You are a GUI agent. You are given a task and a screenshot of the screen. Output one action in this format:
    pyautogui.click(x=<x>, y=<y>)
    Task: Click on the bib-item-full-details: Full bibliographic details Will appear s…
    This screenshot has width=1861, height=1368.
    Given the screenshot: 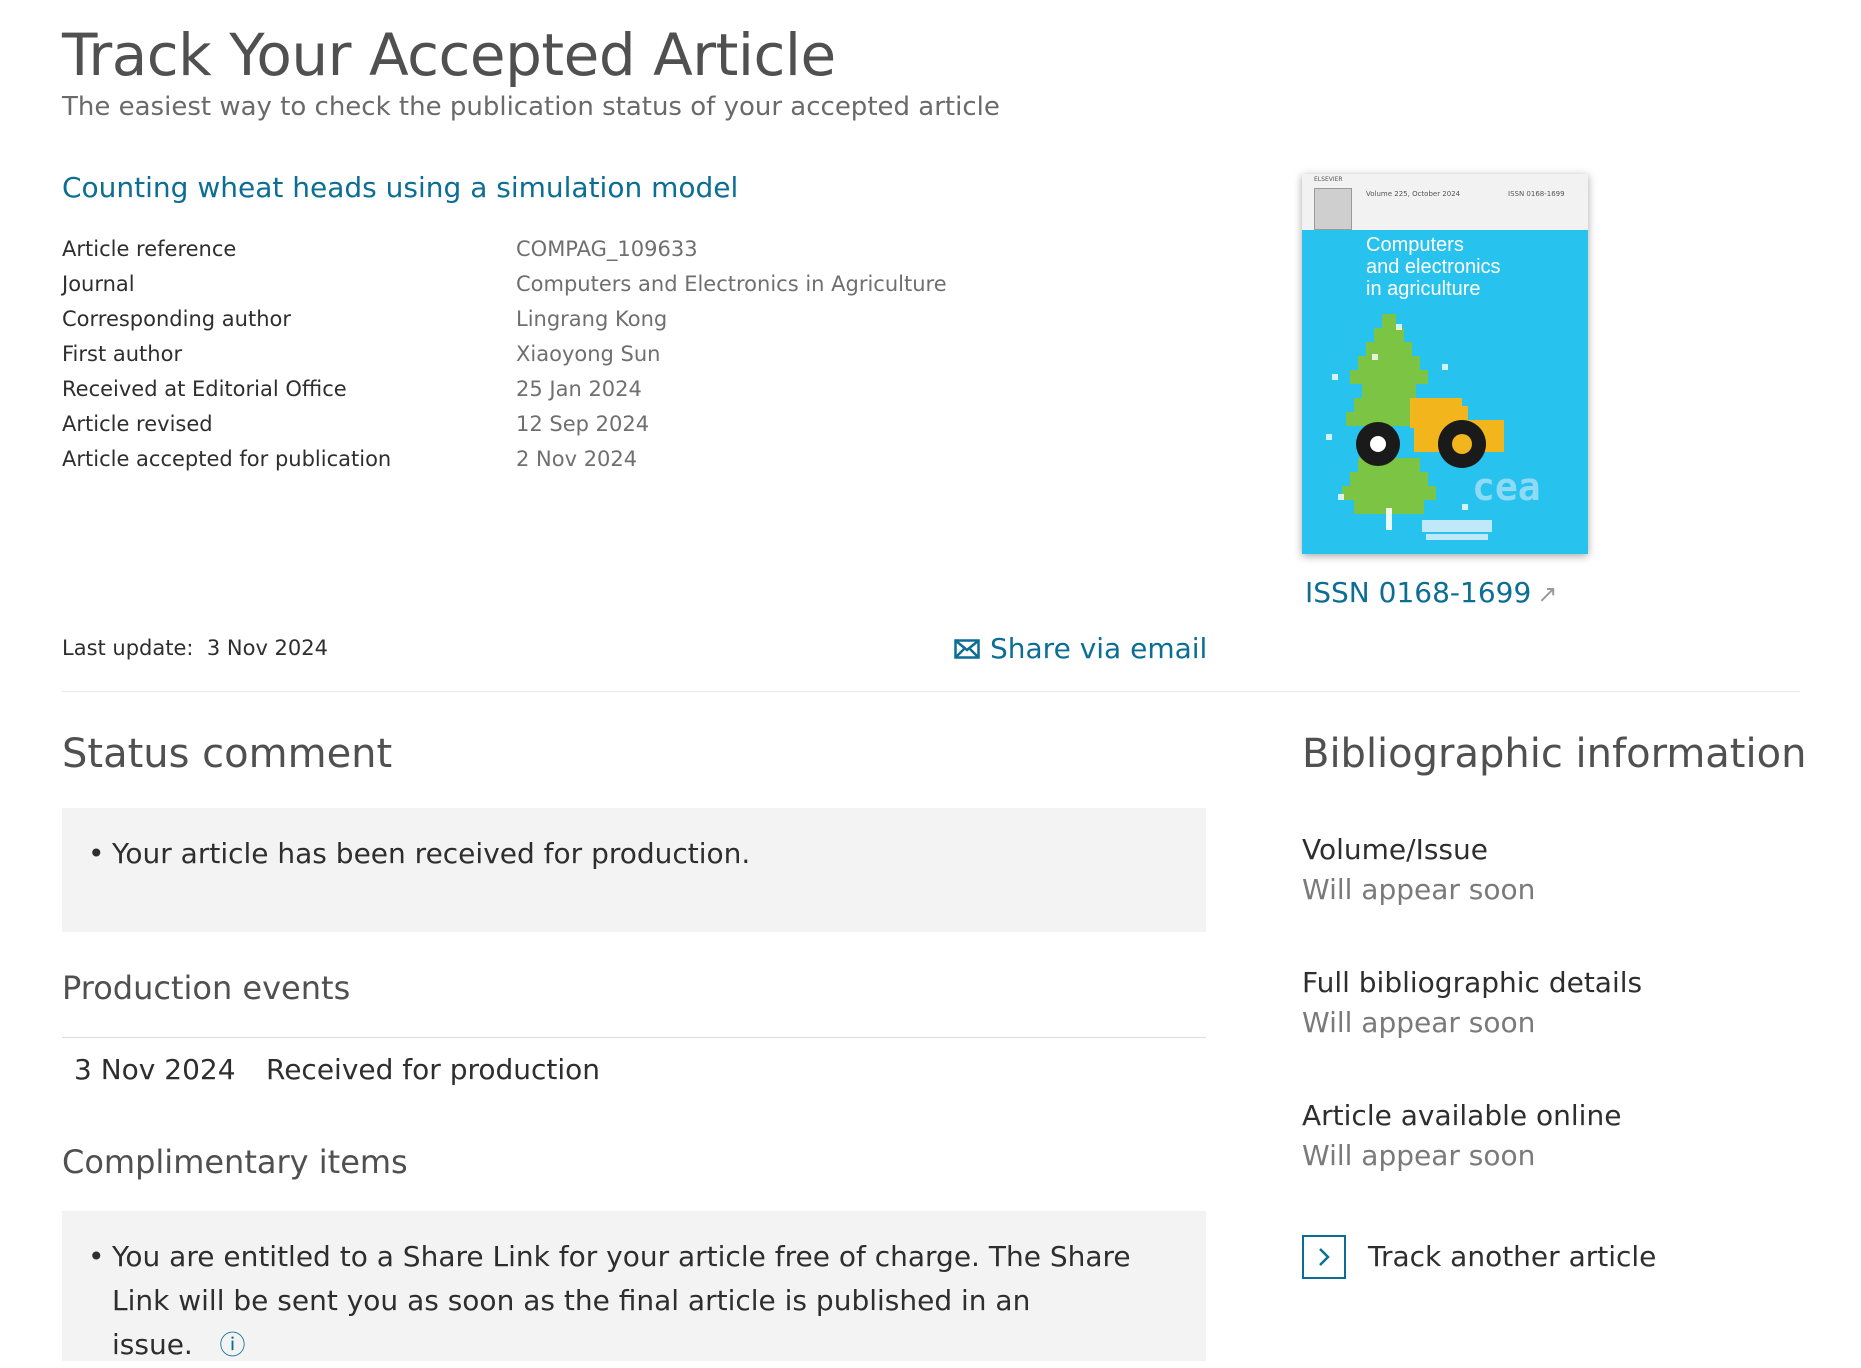 What is the action you would take?
    pyautogui.click(x=1472, y=1003)
    